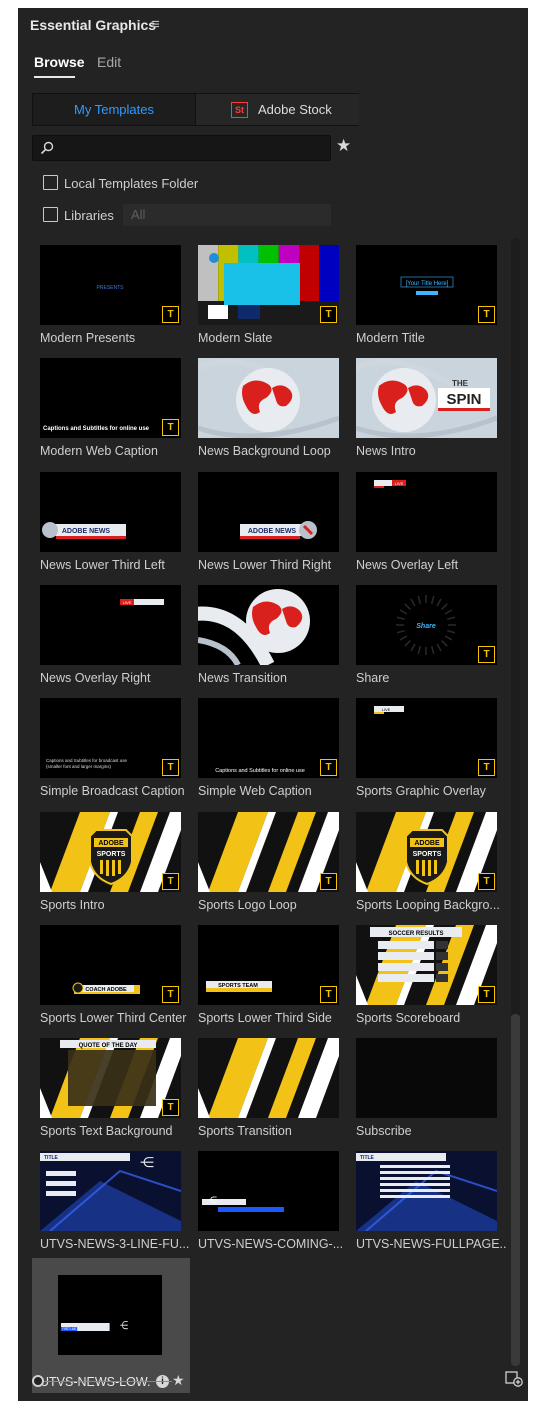  Describe the element at coordinates (426, 285) in the screenshot. I see `template-thumbnail: [Your Title Here] T` at that location.